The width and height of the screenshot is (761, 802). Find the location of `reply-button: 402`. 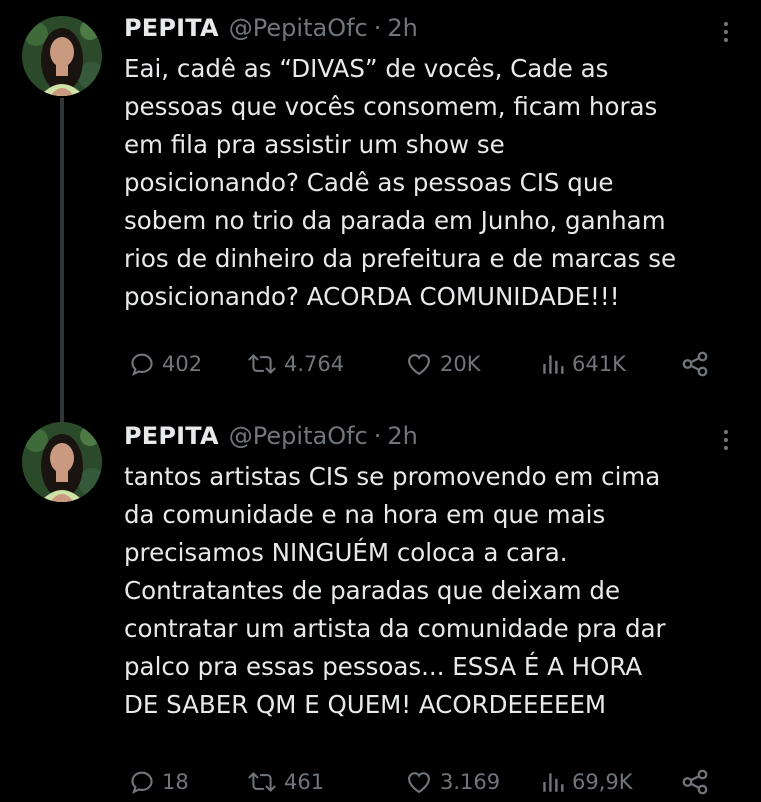

reply-button: 402 is located at coordinates (165, 364).